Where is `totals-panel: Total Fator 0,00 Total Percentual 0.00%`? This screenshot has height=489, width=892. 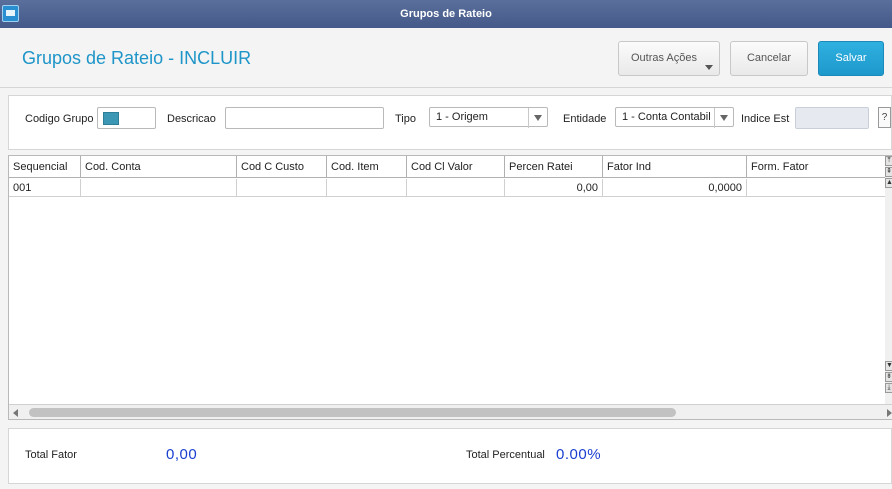
totals-panel: Total Fator 0,00 Total Percentual 0.00% is located at coordinates (450, 456).